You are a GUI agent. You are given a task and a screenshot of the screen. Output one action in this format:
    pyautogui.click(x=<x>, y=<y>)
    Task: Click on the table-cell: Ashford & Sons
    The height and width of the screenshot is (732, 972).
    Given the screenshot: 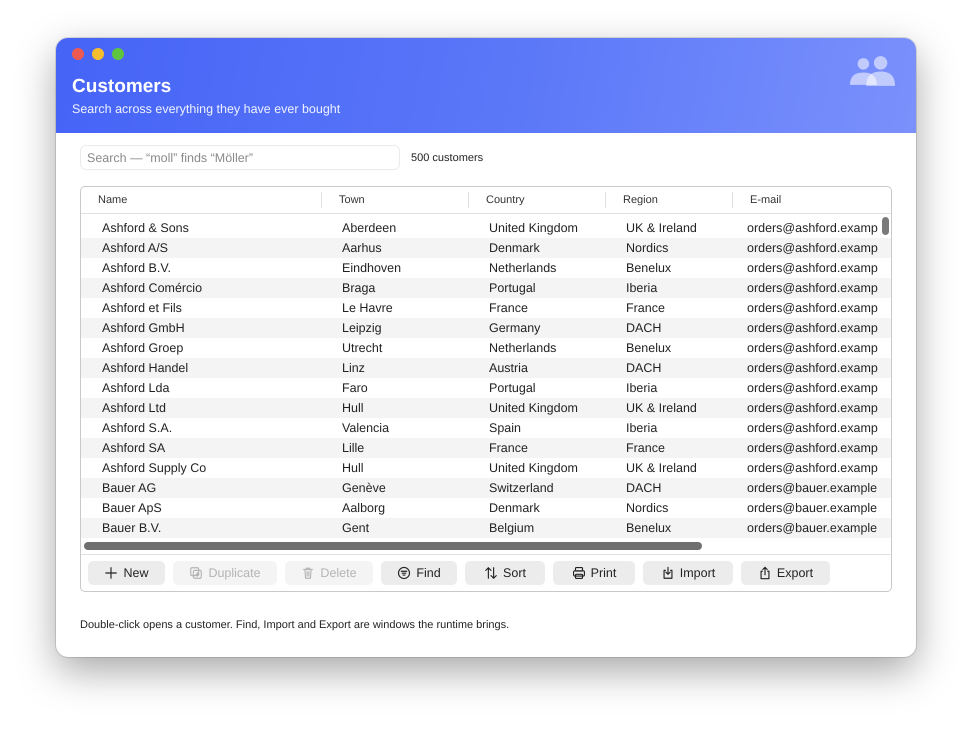 What is the action you would take?
    pyautogui.click(x=145, y=227)
    